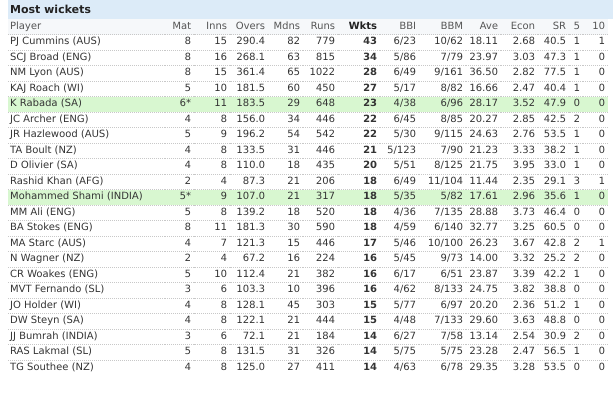 The image size is (613, 400). What do you see at coordinates (483, 259) in the screenshot?
I see `table-cell: 14.00` at bounding box center [483, 259].